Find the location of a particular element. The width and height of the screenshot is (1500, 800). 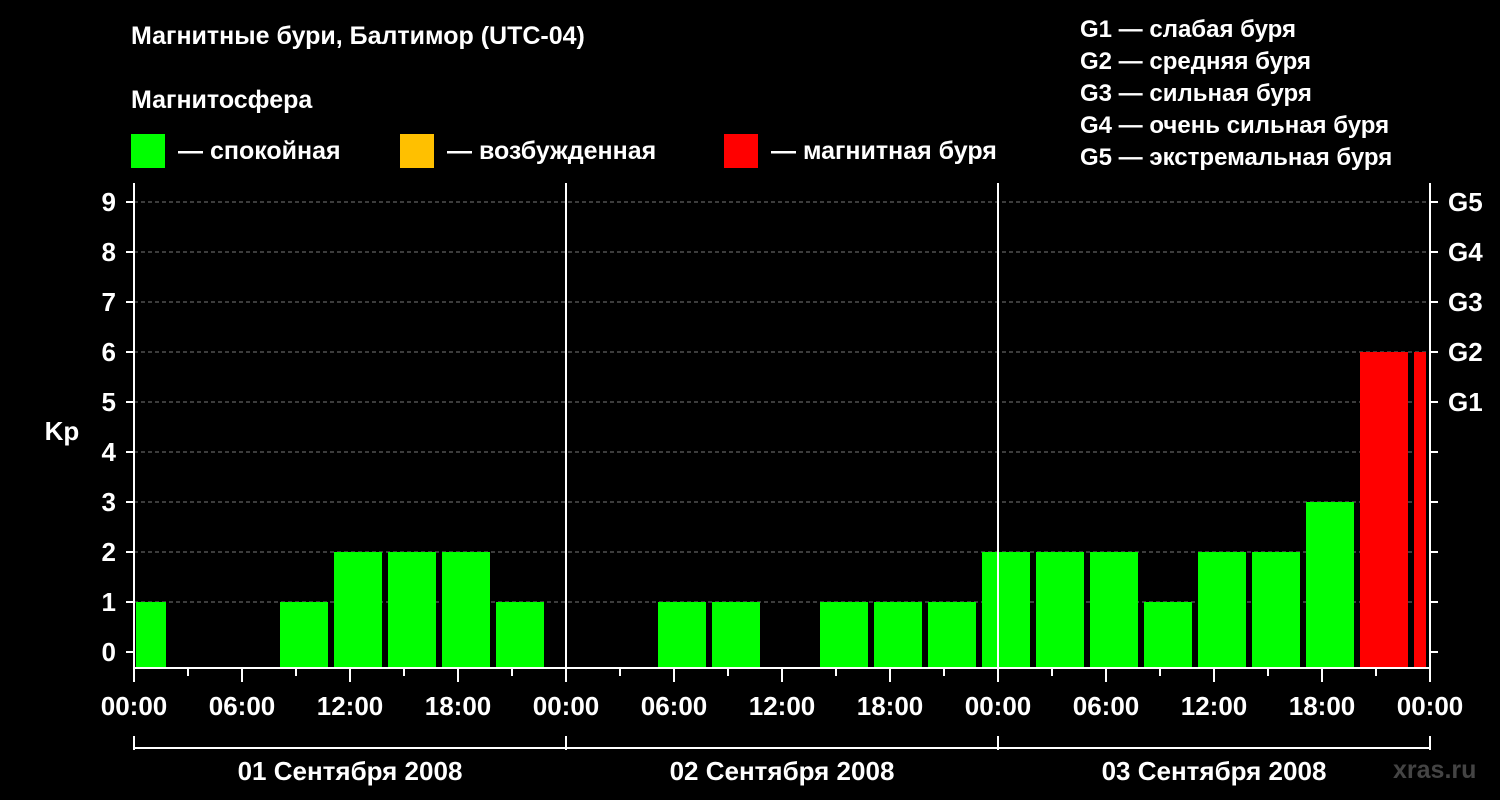

y-tick-label: 3 is located at coordinates (109, 502).